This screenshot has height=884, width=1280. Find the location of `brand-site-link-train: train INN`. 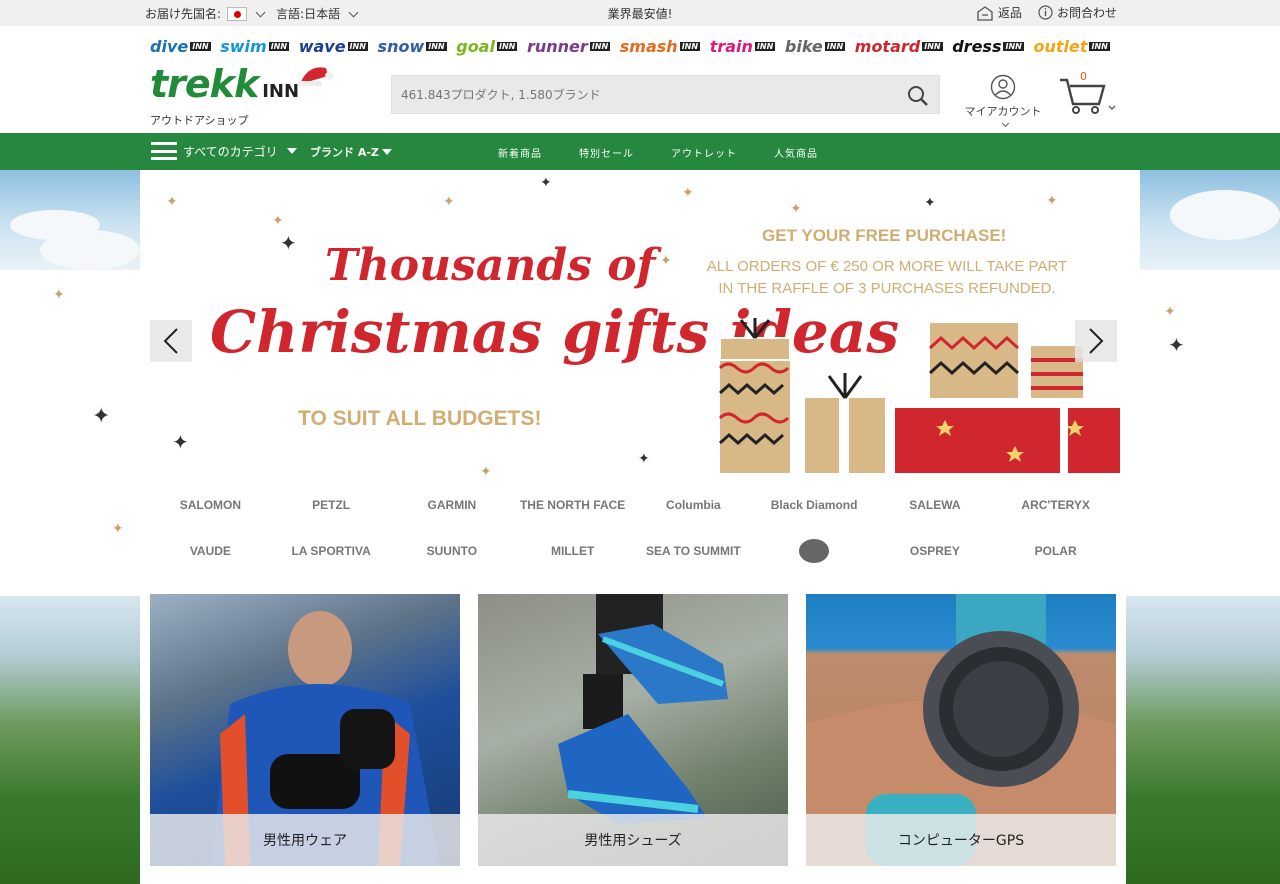

brand-site-link-train: train INN is located at coordinates (743, 46).